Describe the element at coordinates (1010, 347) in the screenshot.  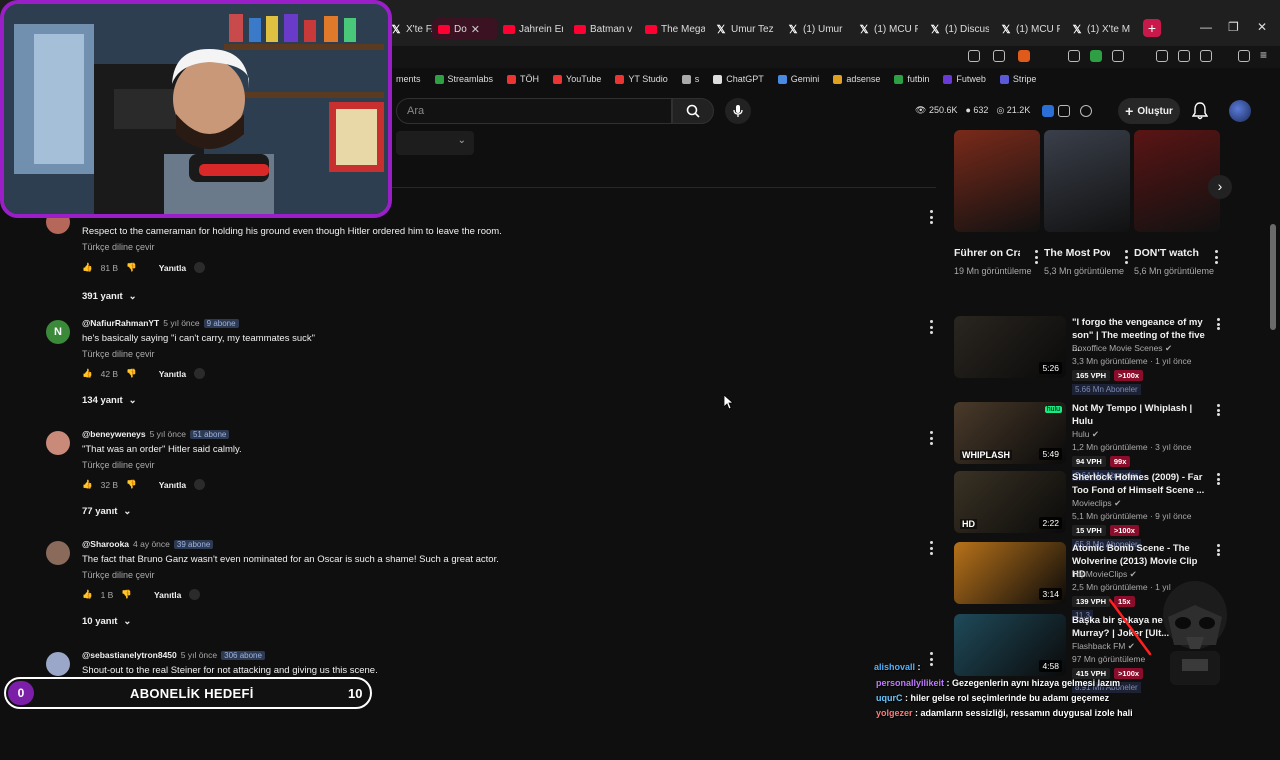
I see `video-thumbnail: 5:26` at that location.